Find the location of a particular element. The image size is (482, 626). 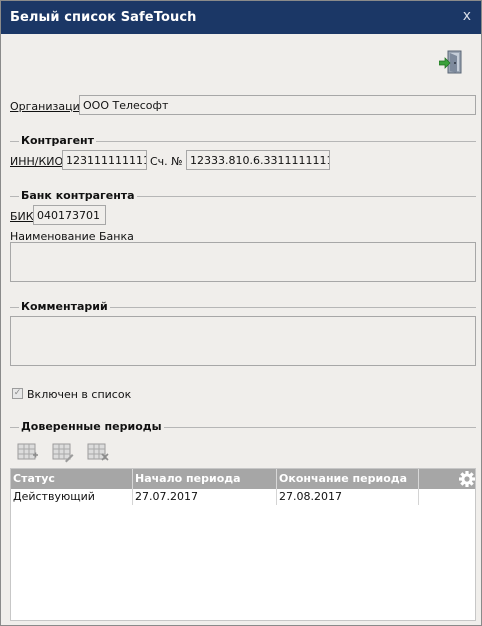

window-title: Белый список SafeTouch is located at coordinates (103, 17).